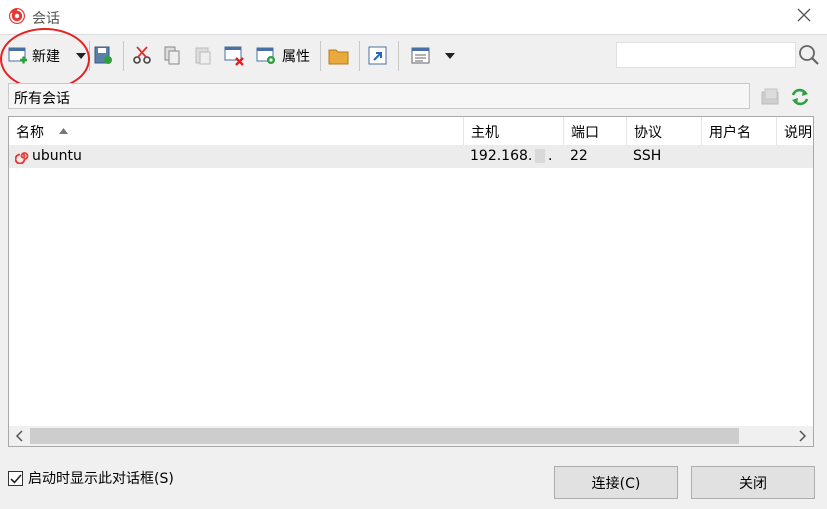 The width and height of the screenshot is (827, 509). What do you see at coordinates (411, 156) in the screenshot?
I see `table-row: ubuntu 192.168. . 22 SSH` at bounding box center [411, 156].